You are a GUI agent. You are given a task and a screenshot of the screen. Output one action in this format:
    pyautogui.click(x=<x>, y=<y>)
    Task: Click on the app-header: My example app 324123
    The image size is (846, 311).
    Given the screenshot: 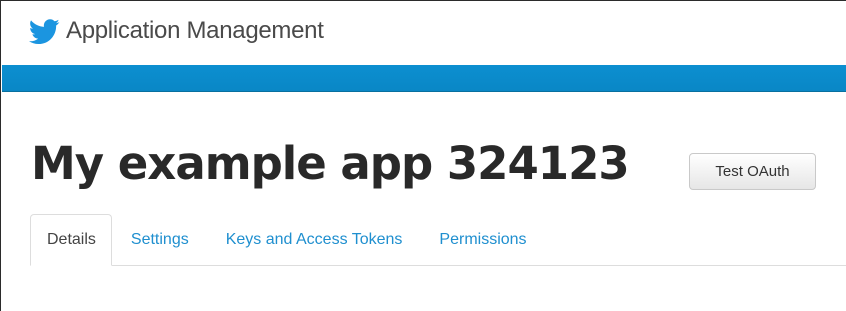 What is the action you would take?
    pyautogui.click(x=330, y=163)
    